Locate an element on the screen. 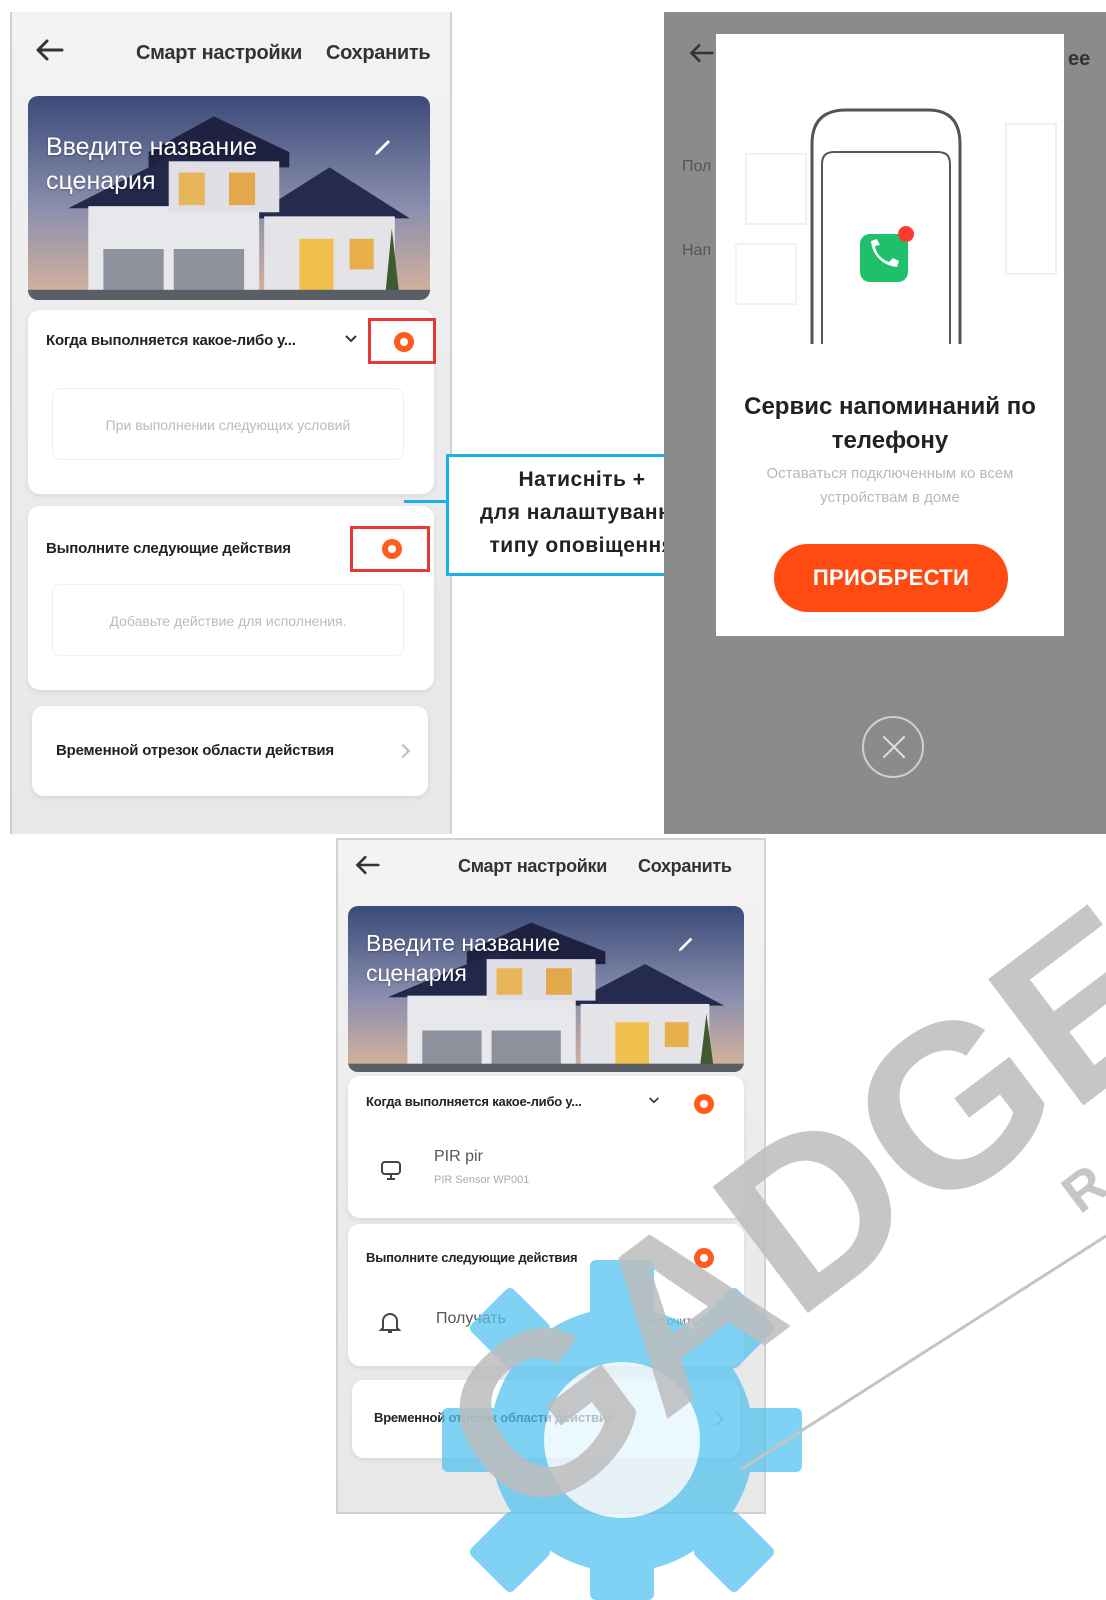 The height and width of the screenshot is (1600, 1106). background-label: Нап is located at coordinates (697, 250).